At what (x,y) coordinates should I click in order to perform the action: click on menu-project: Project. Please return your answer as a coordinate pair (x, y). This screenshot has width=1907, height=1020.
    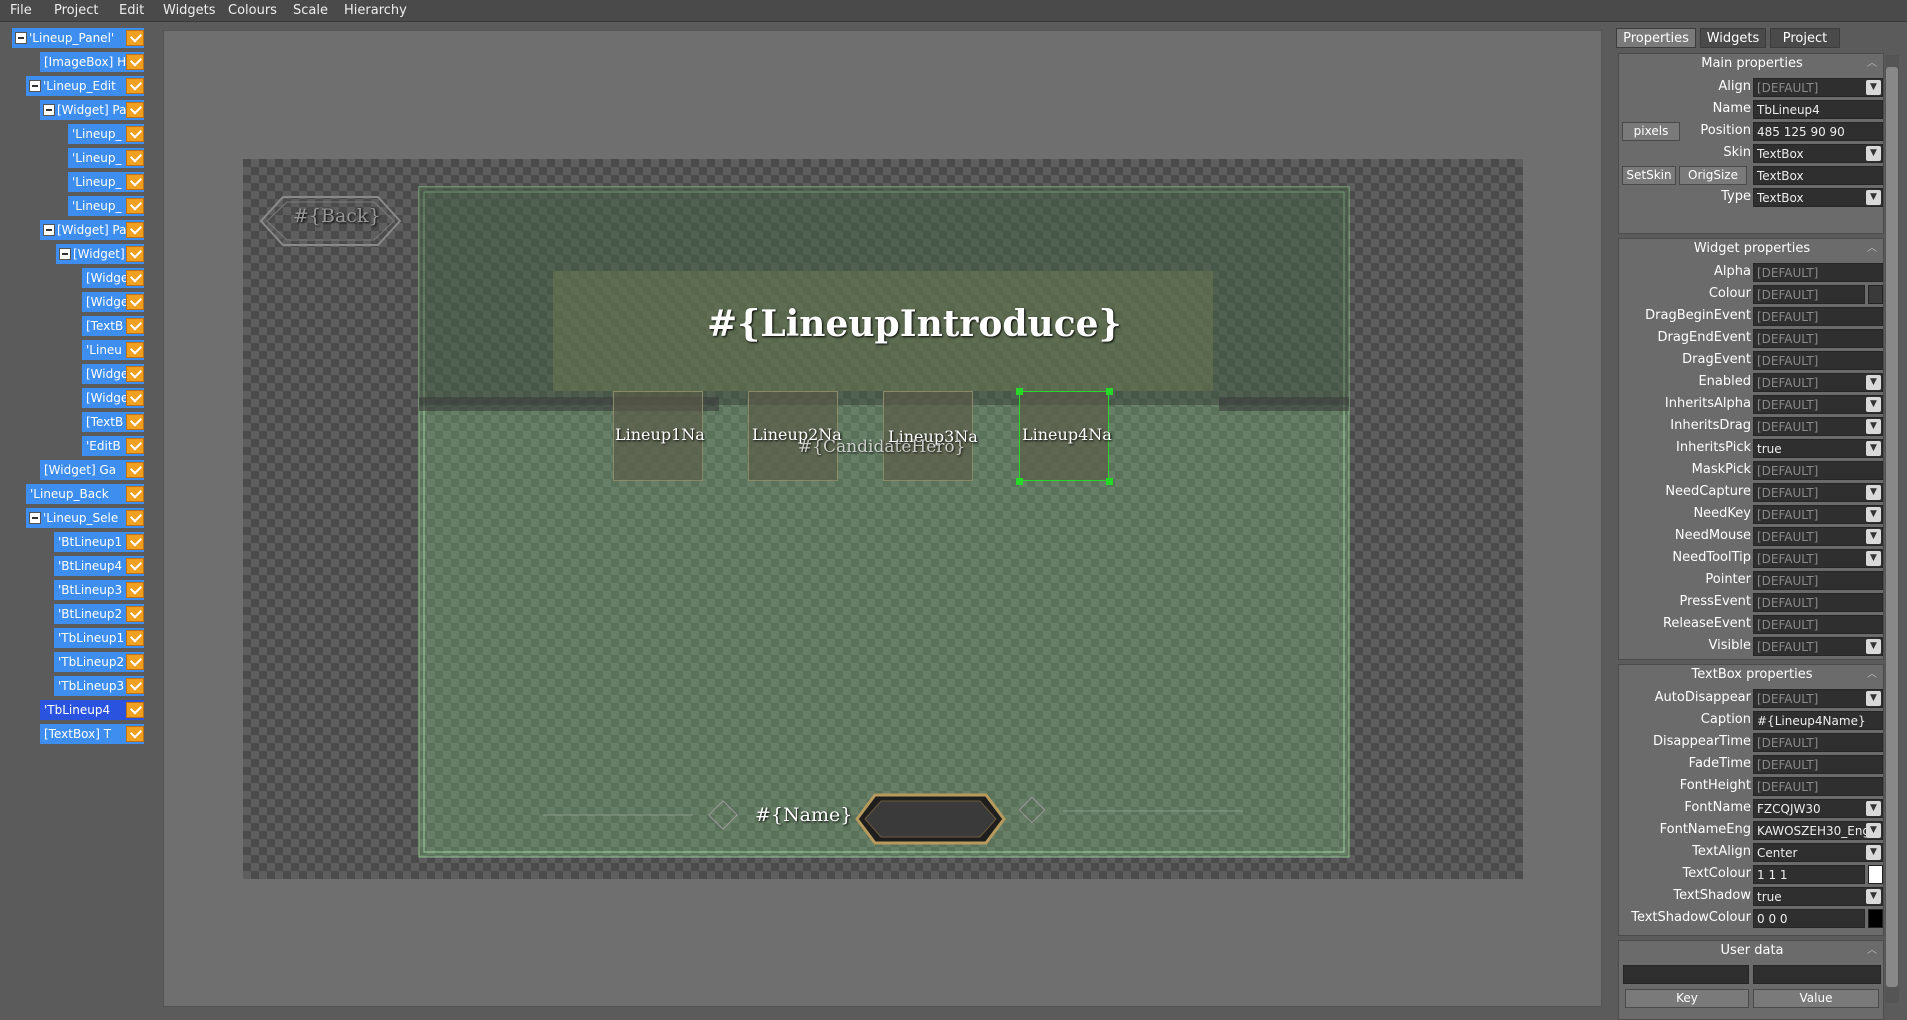
    Looking at the image, I should click on (76, 10).